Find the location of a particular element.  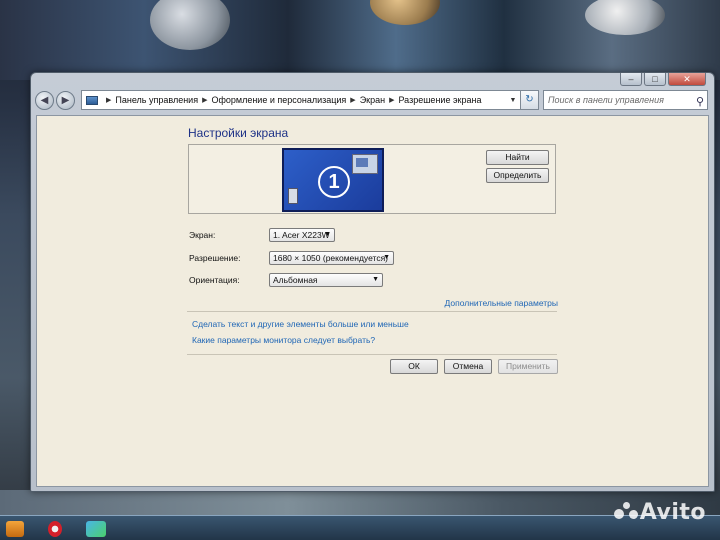

monitor-1-thumbnail: 1 is located at coordinates (333, 180).